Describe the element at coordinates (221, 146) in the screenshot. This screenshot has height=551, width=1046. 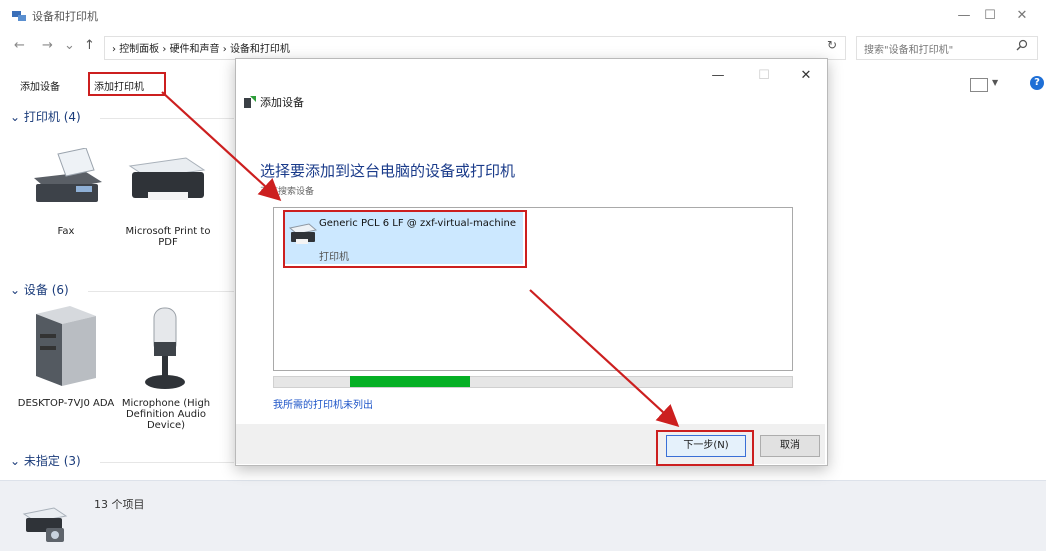
I see `annotation-arrow-to-device-item` at that location.